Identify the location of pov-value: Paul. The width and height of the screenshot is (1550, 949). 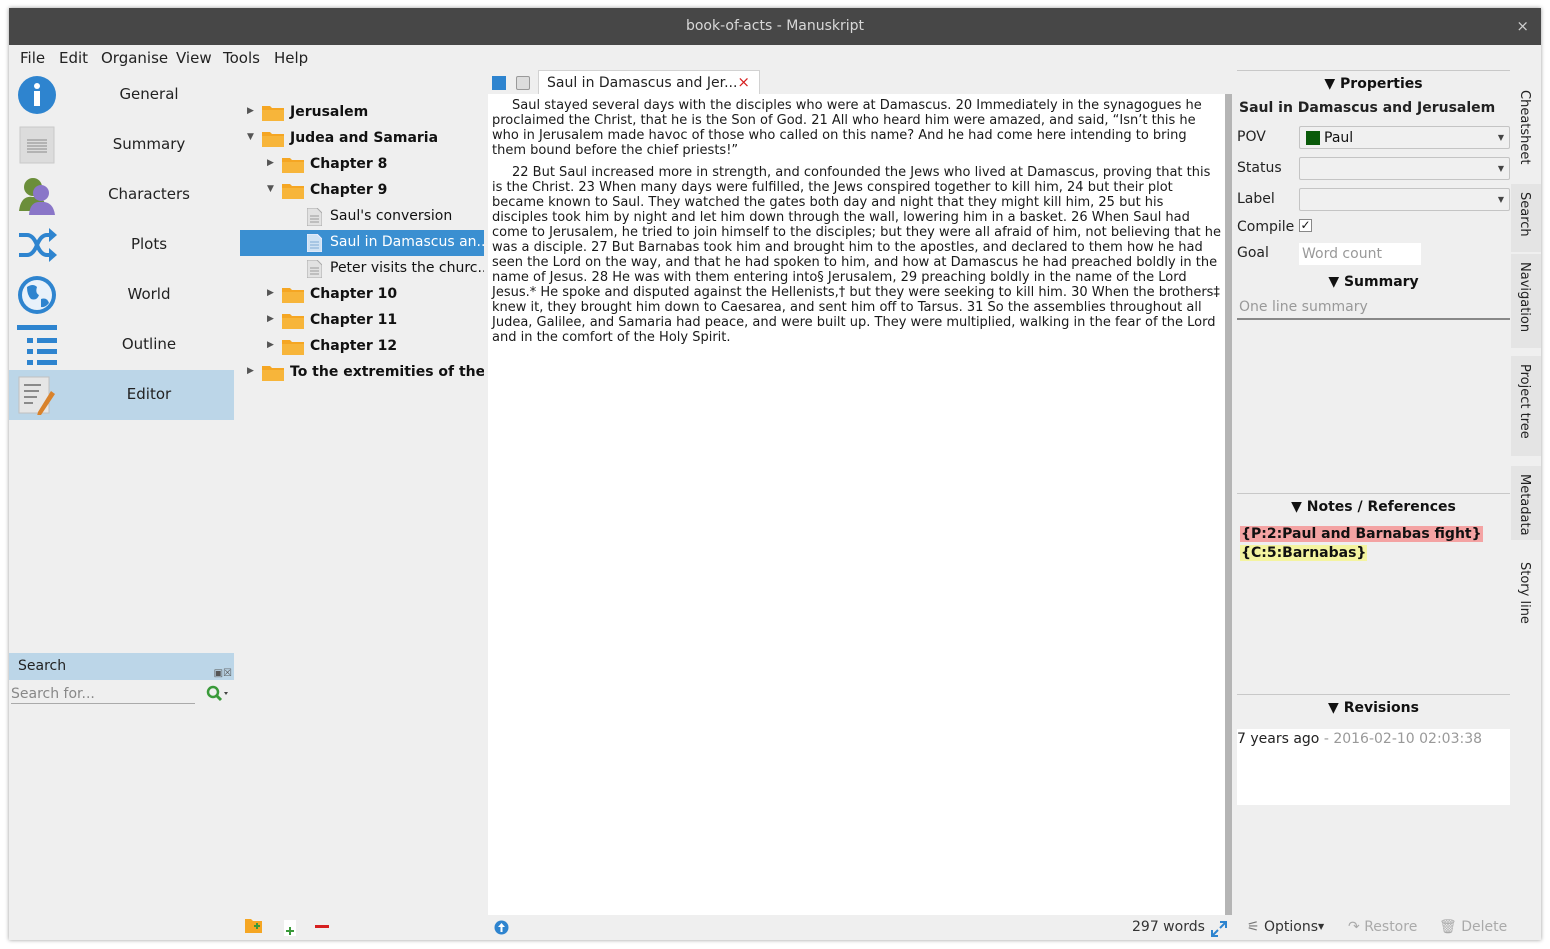
(1339, 138).